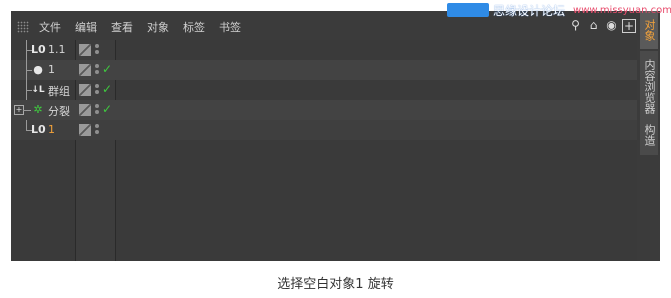 This screenshot has width=671, height=298. Describe the element at coordinates (611, 25) in the screenshot. I see `eye-icon: ◉` at that location.